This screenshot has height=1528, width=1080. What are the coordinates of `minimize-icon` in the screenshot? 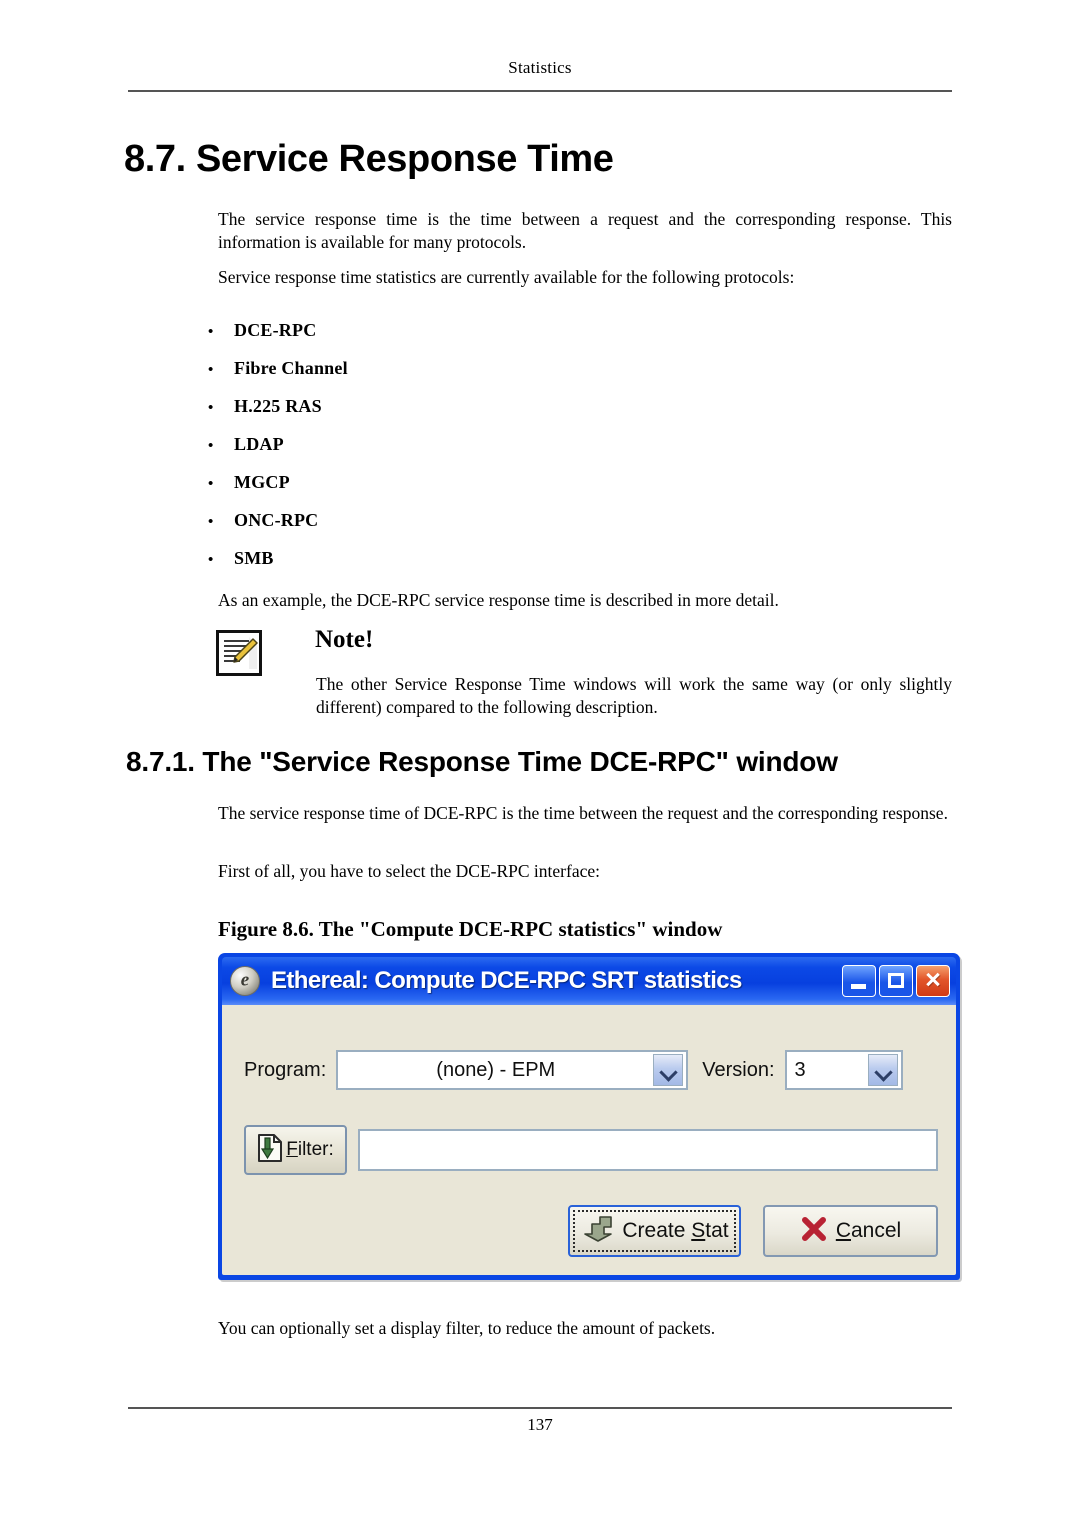 It's located at (859, 981).